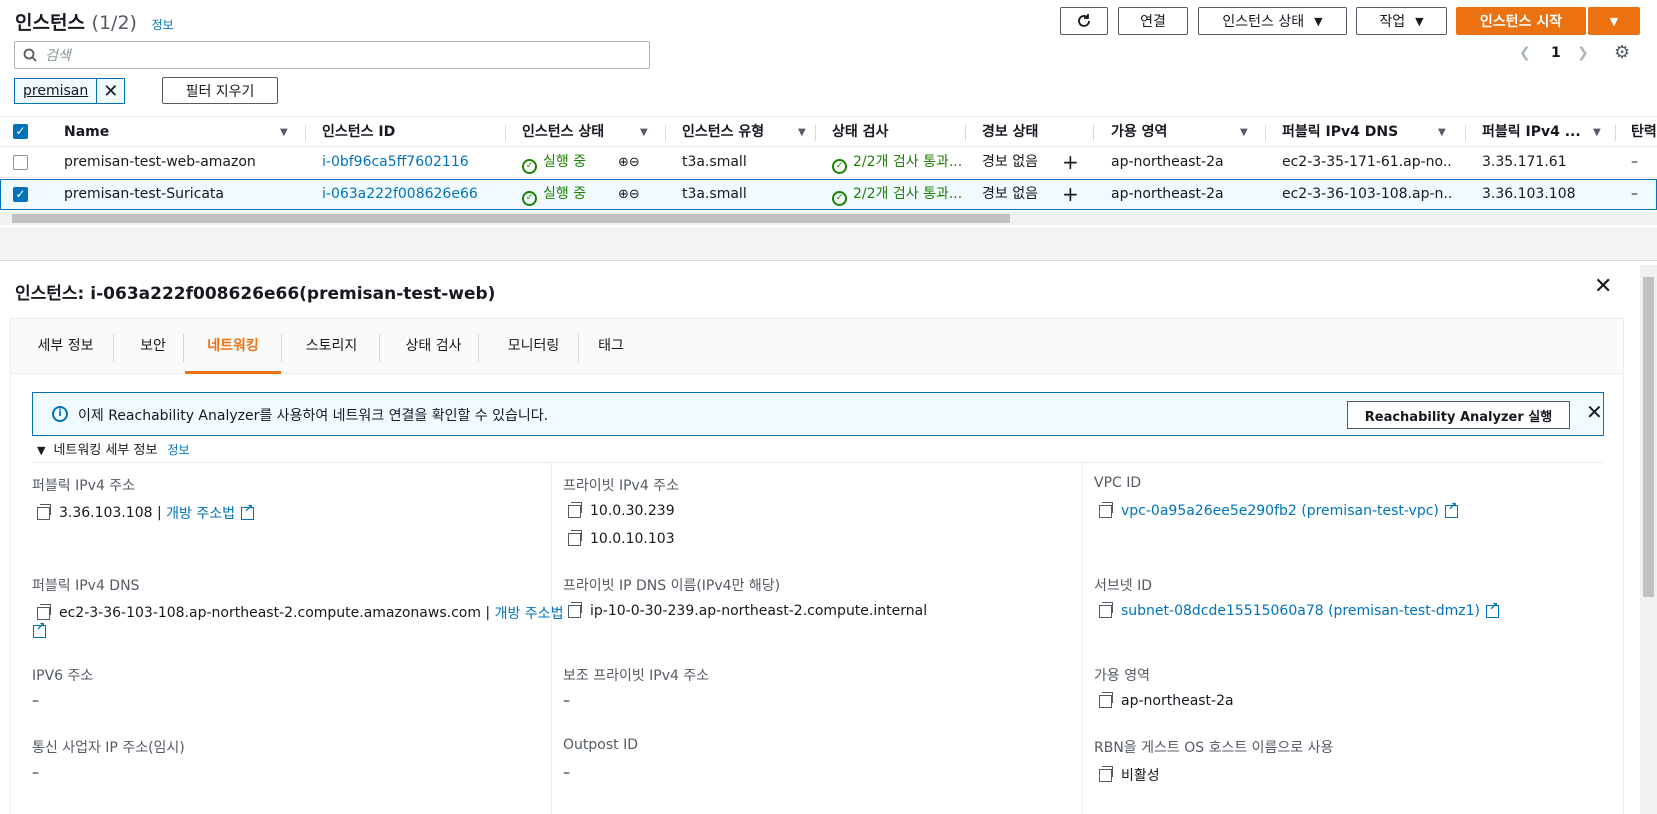 The height and width of the screenshot is (814, 1657). I want to click on prev-page-icon: ❮, so click(1525, 53).